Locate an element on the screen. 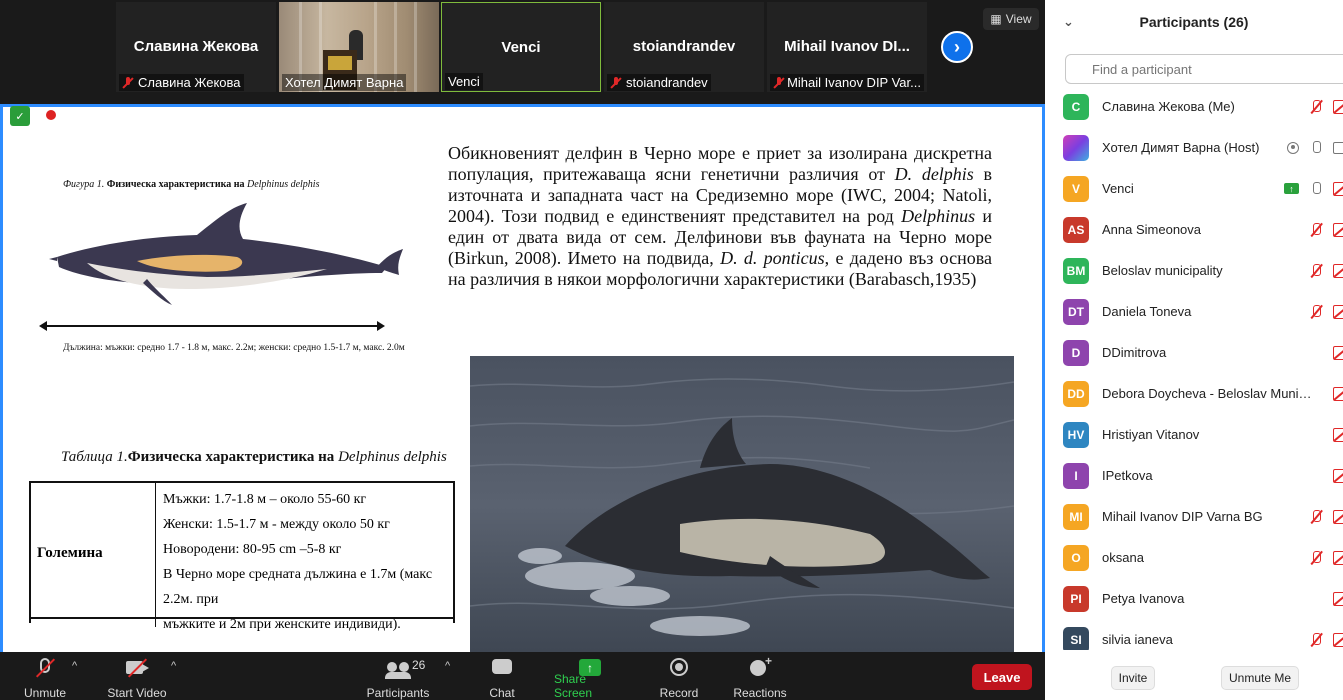  tile-name: Славина Жекова is located at coordinates (196, 46).